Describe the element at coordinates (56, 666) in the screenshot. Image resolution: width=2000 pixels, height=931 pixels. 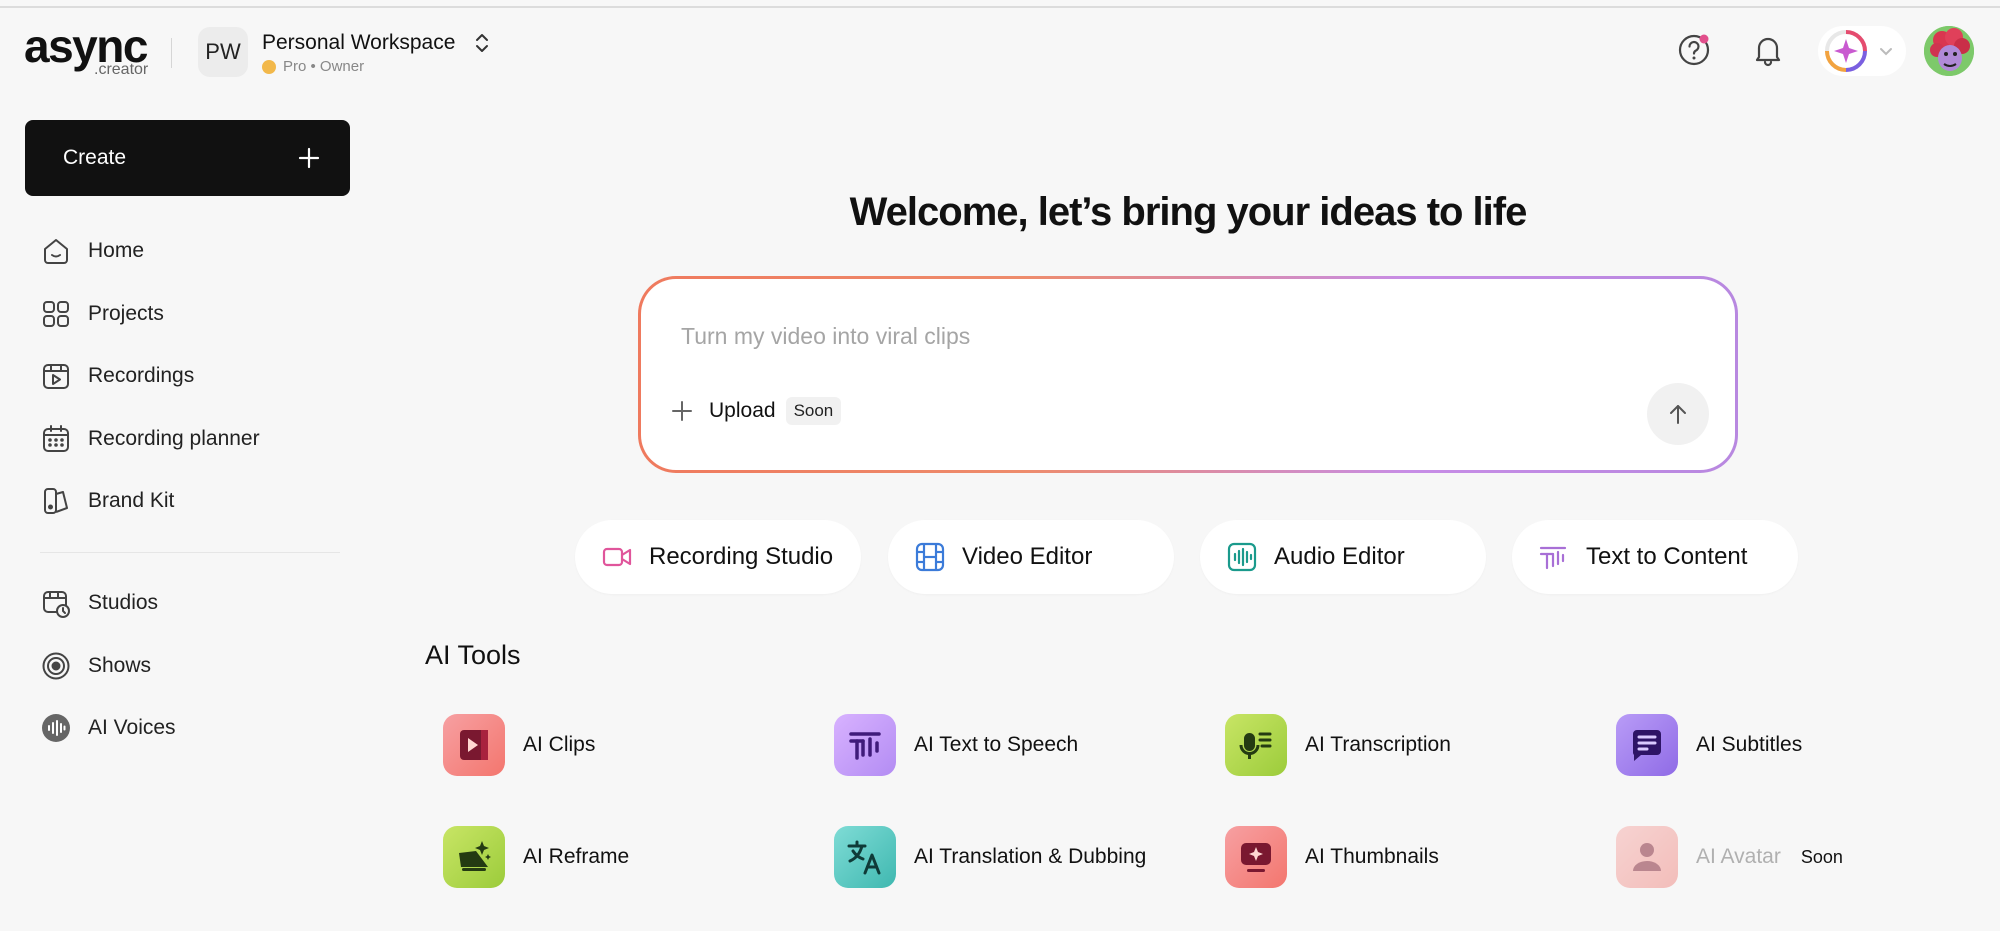
I see `podcast-icon` at that location.